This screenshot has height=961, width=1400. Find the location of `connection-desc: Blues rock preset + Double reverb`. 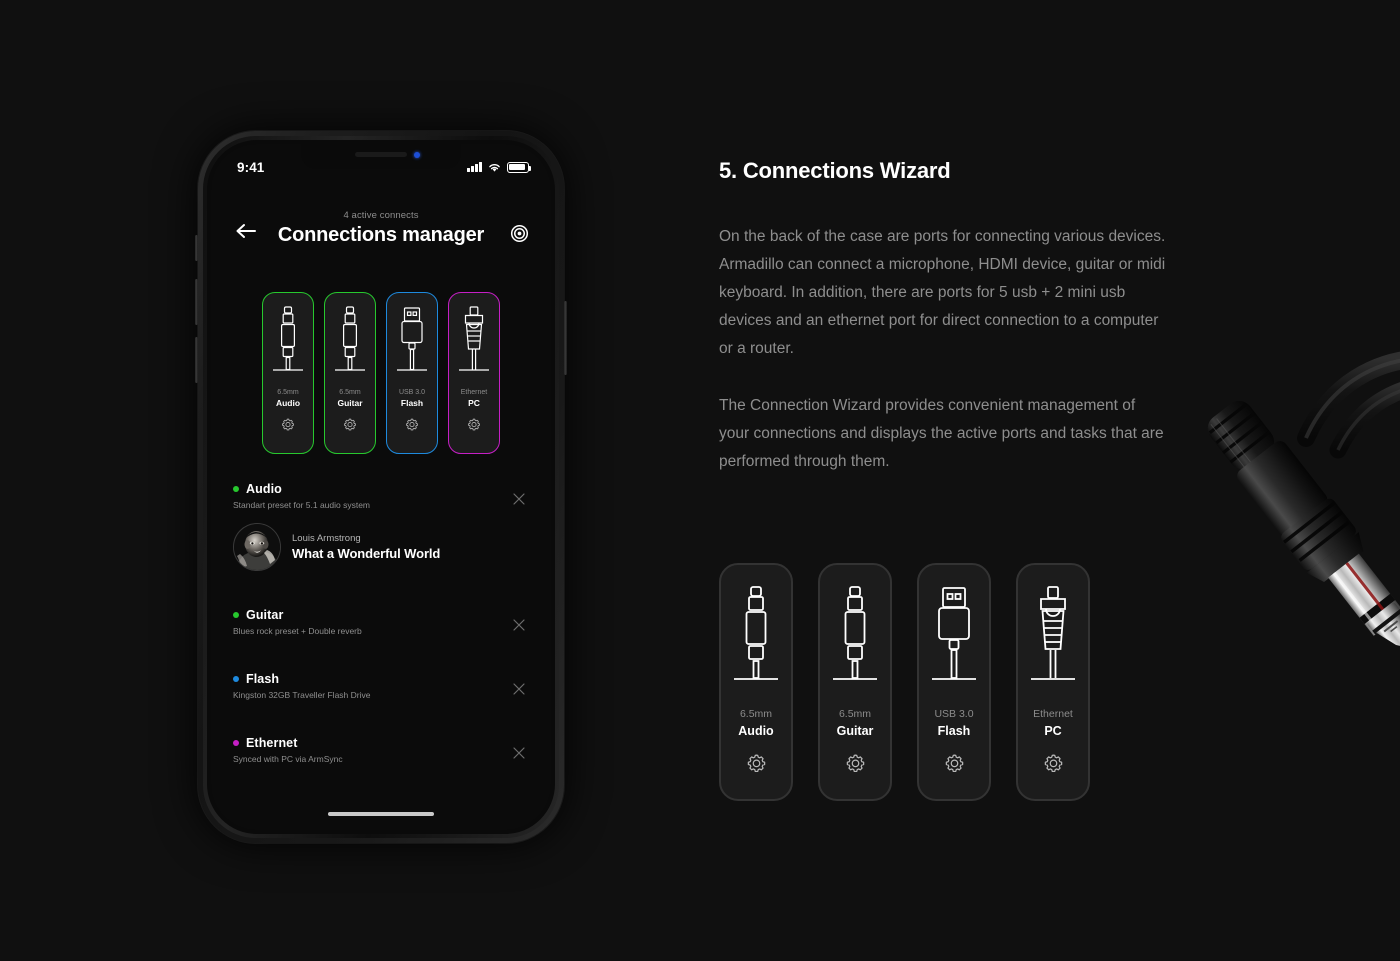

connection-desc: Blues rock preset + Double reverb is located at coordinates (297, 631).